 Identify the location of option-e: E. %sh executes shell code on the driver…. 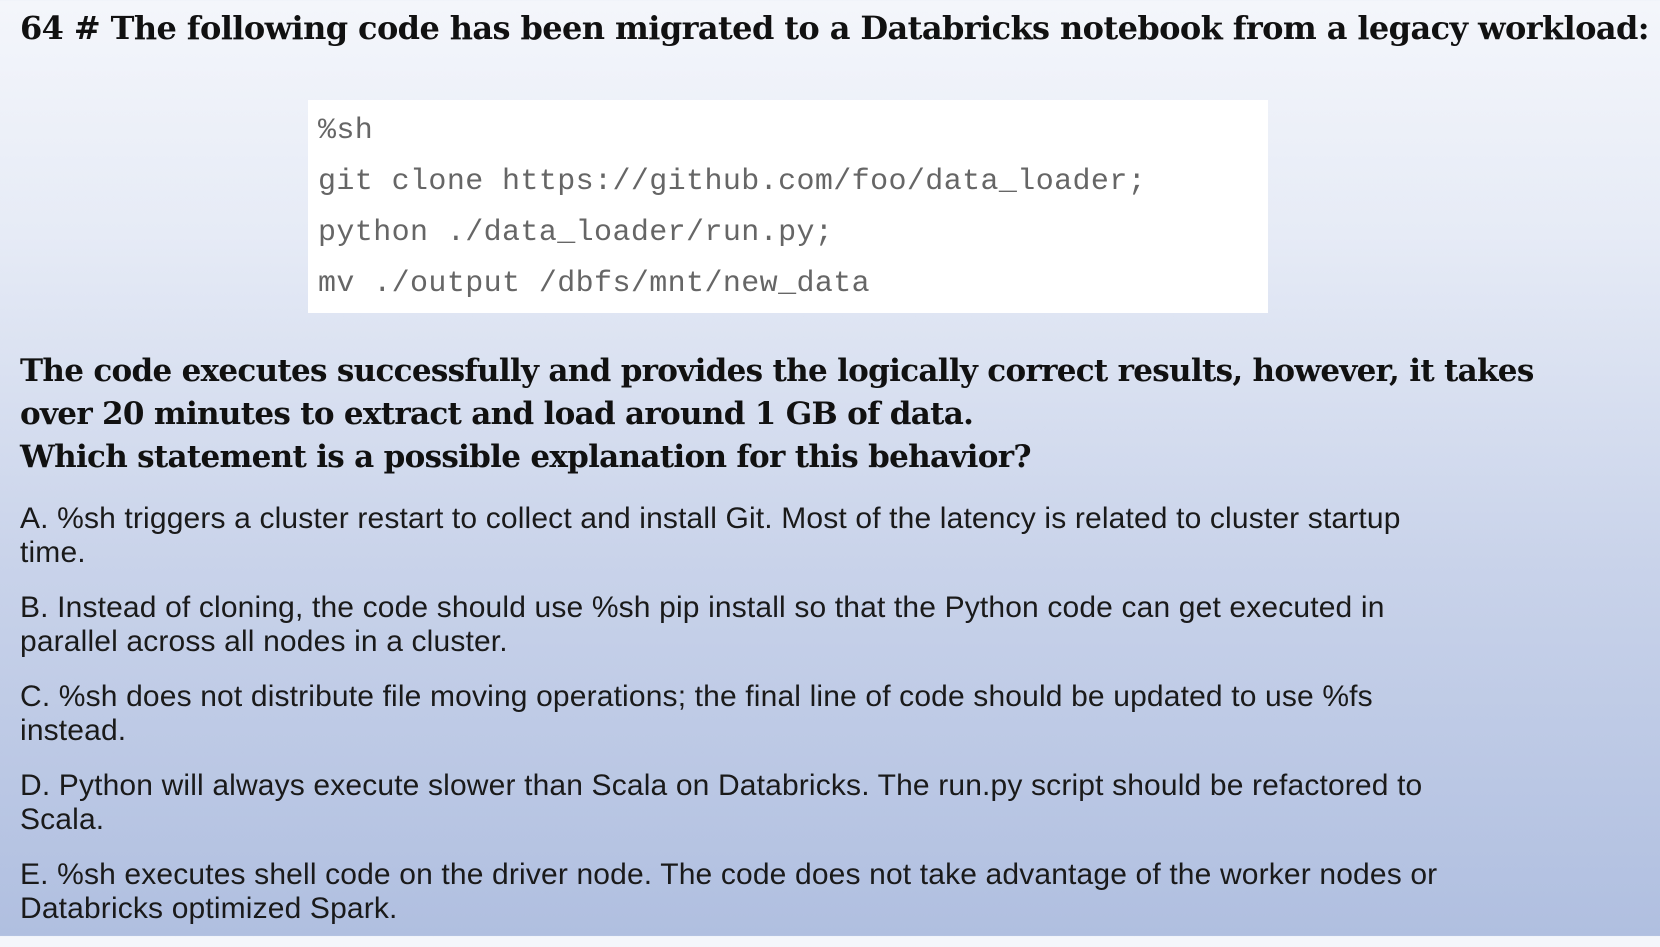
(835, 902).